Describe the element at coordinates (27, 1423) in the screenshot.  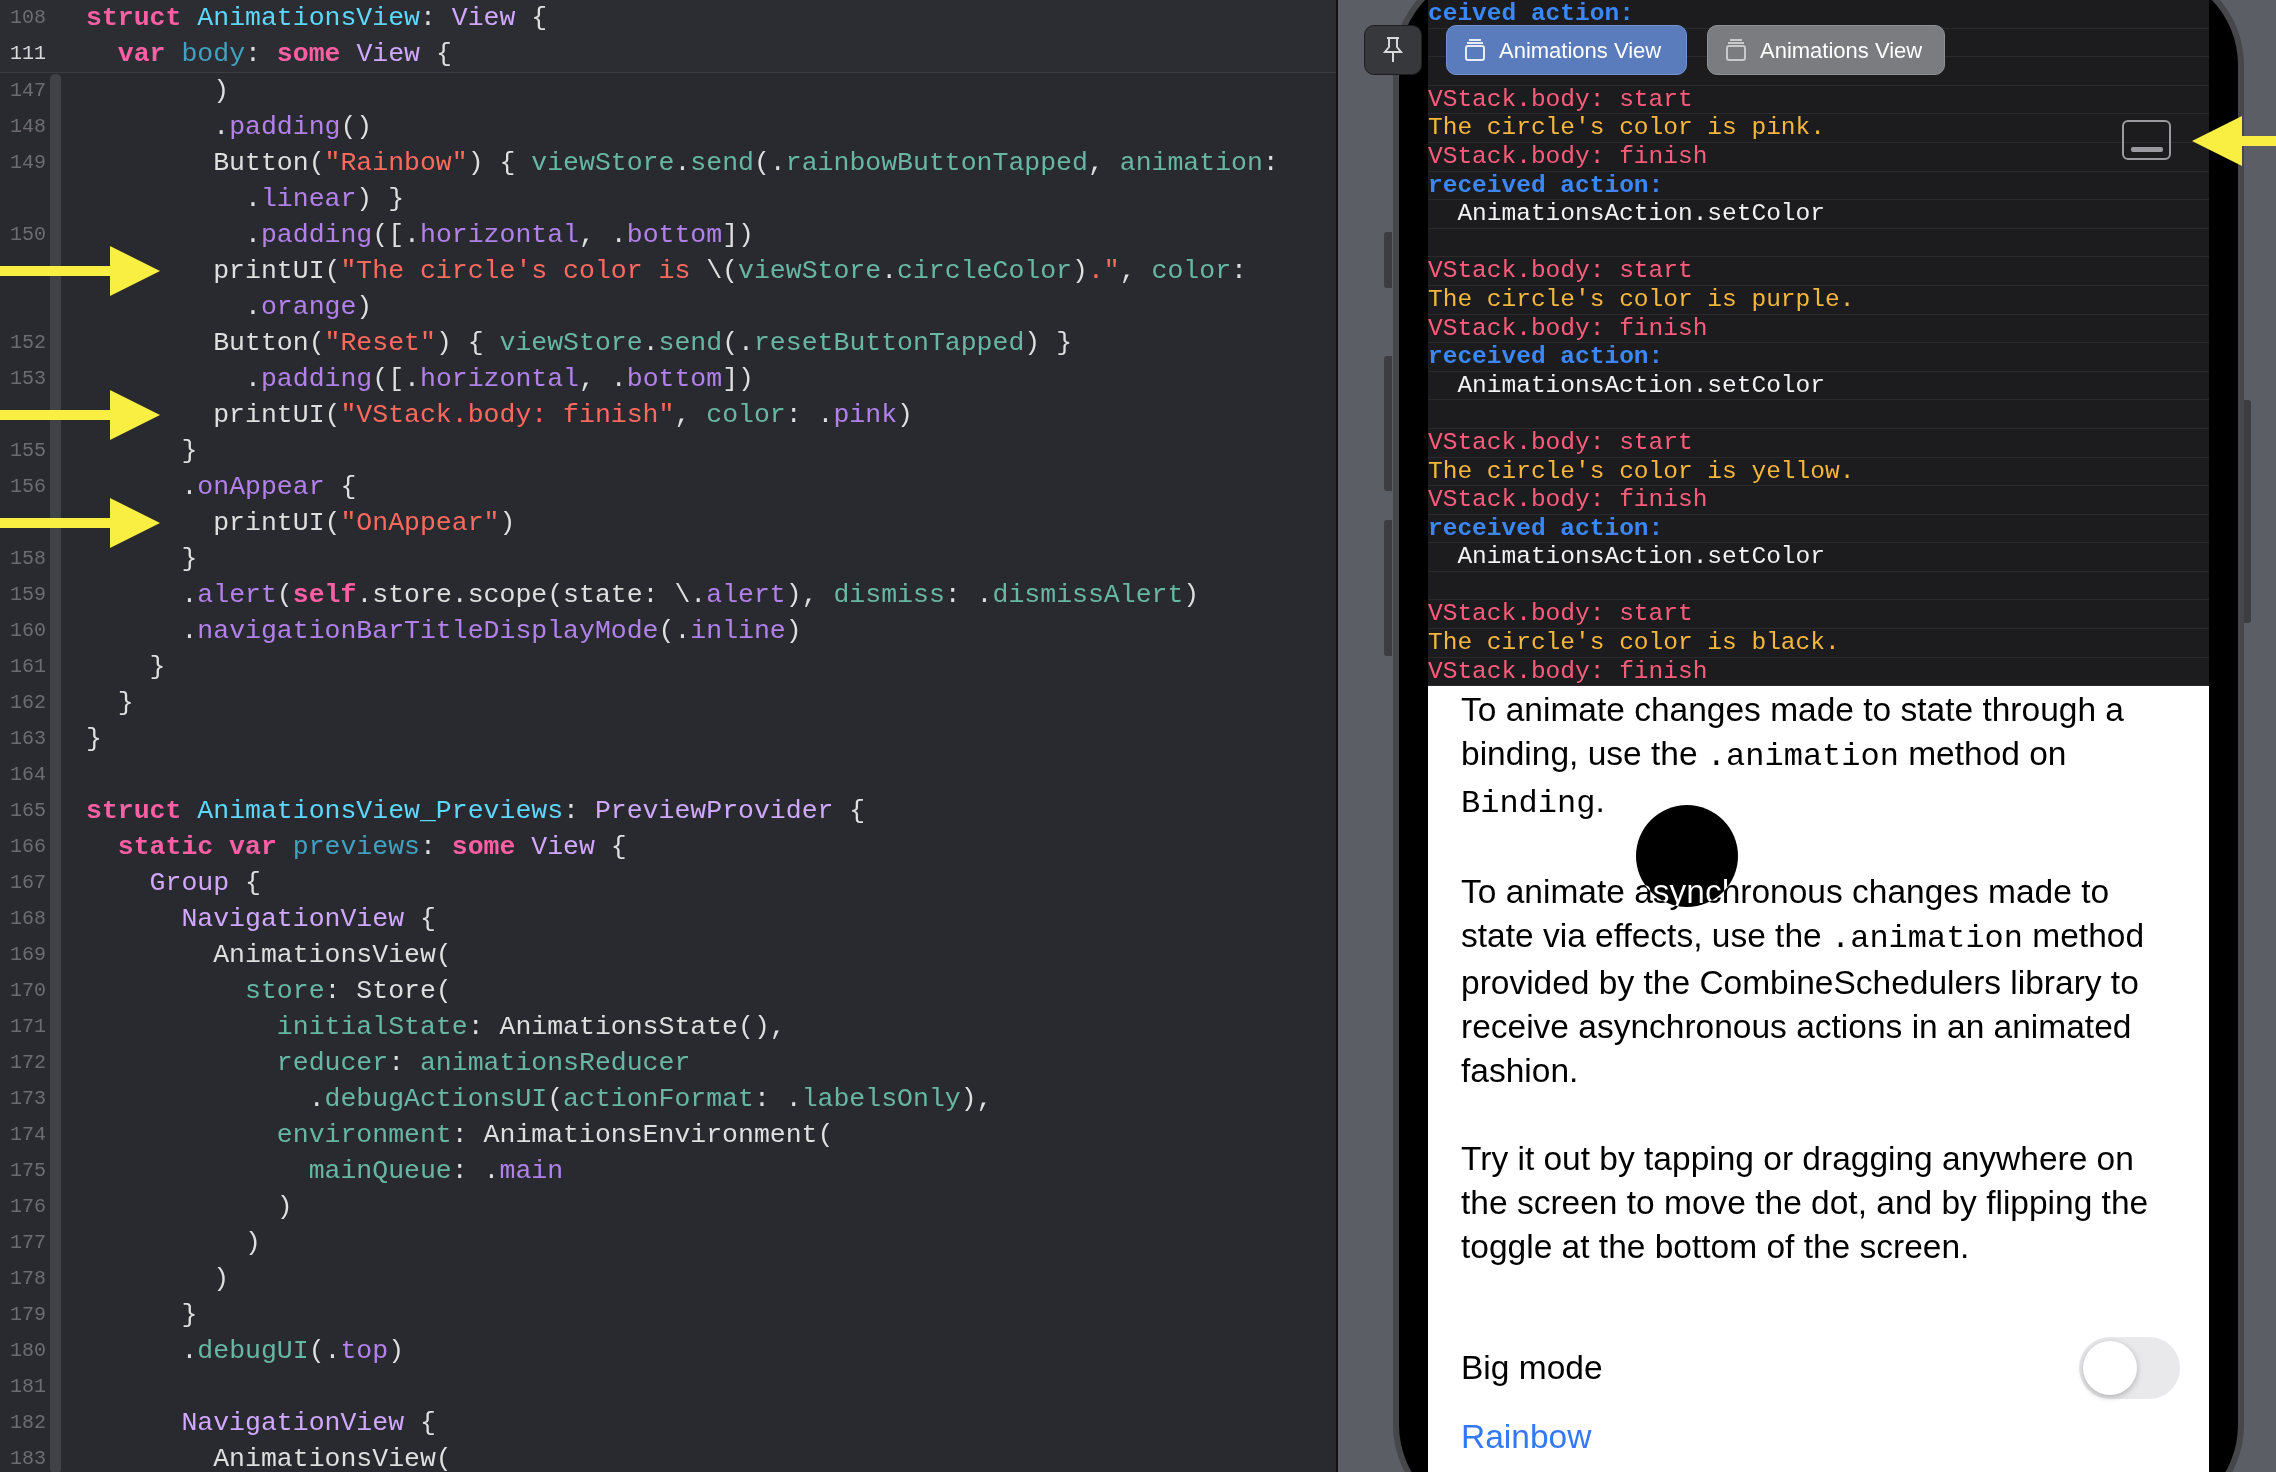
I see `line-number: 182` at that location.